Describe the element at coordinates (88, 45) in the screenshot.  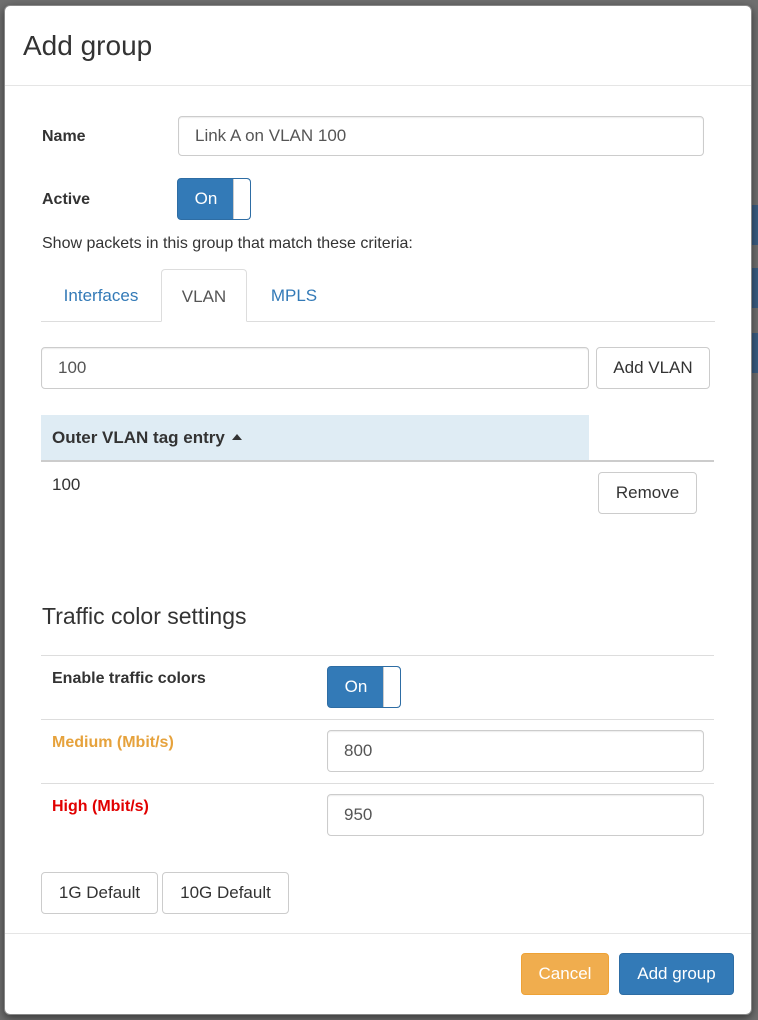
I see `modal-title: Add group` at that location.